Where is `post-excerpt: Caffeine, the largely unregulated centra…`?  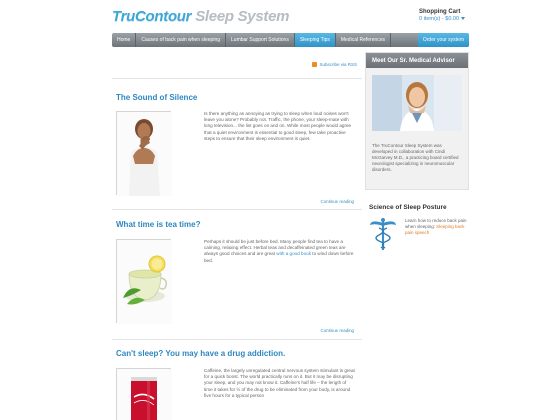 post-excerpt: Caffeine, the largely unregulated centra… is located at coordinates (279, 383).